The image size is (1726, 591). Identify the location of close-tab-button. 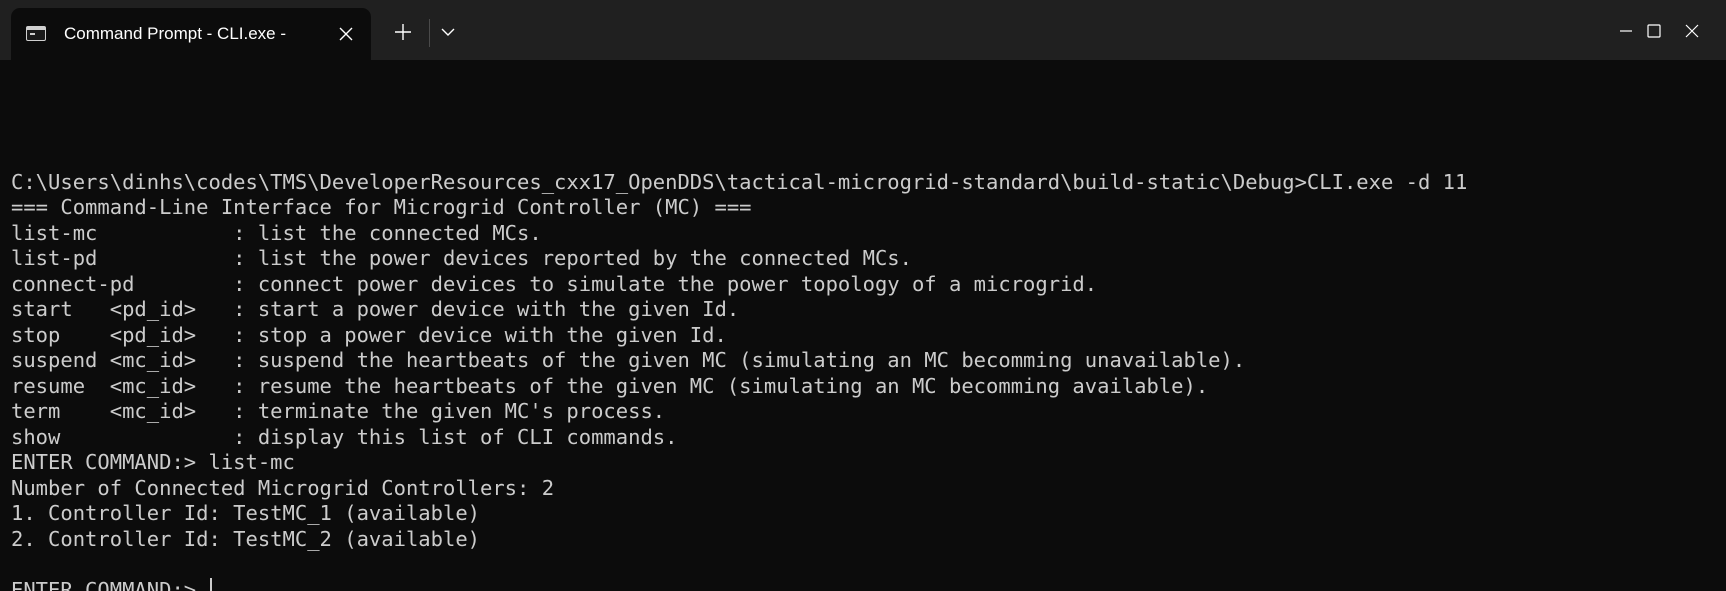
(346, 34).